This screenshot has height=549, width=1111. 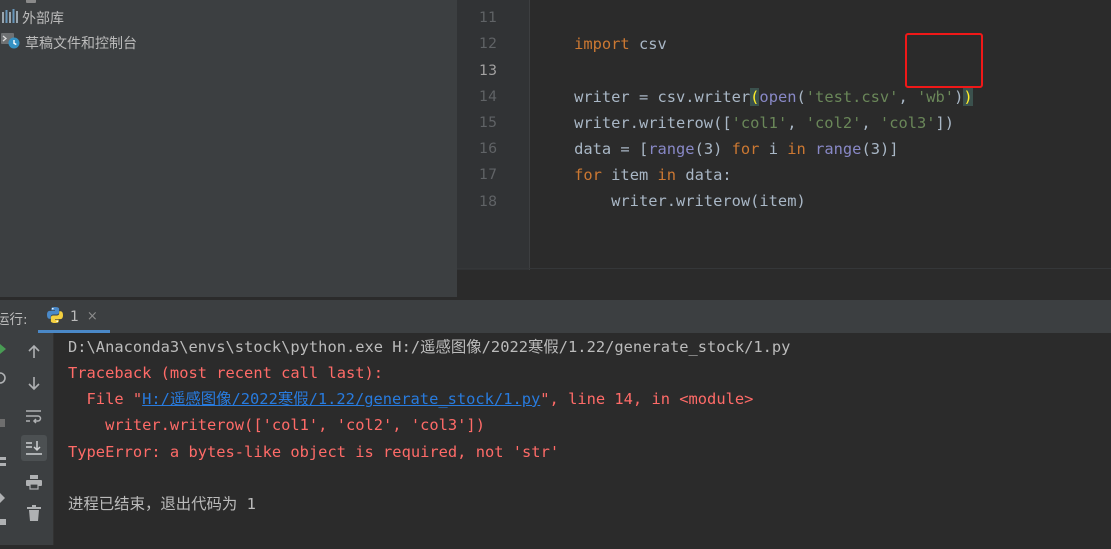 I want to click on line-number: 18, so click(x=488, y=202).